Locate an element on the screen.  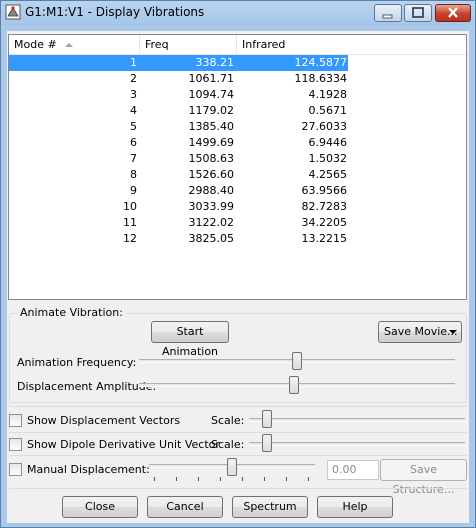
displacement-scale-slider-thumb is located at coordinates (267, 419).